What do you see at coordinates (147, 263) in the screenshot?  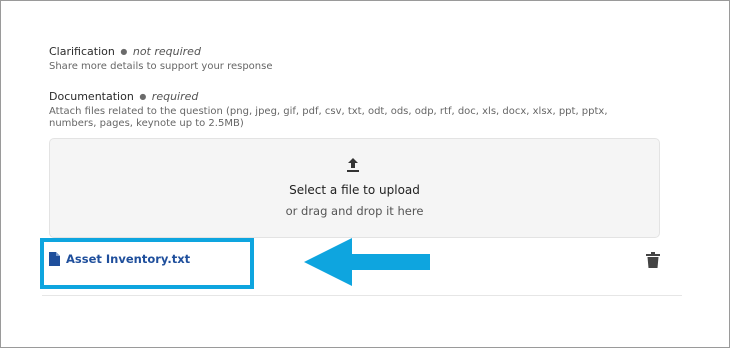 I see `highlight-box` at bounding box center [147, 263].